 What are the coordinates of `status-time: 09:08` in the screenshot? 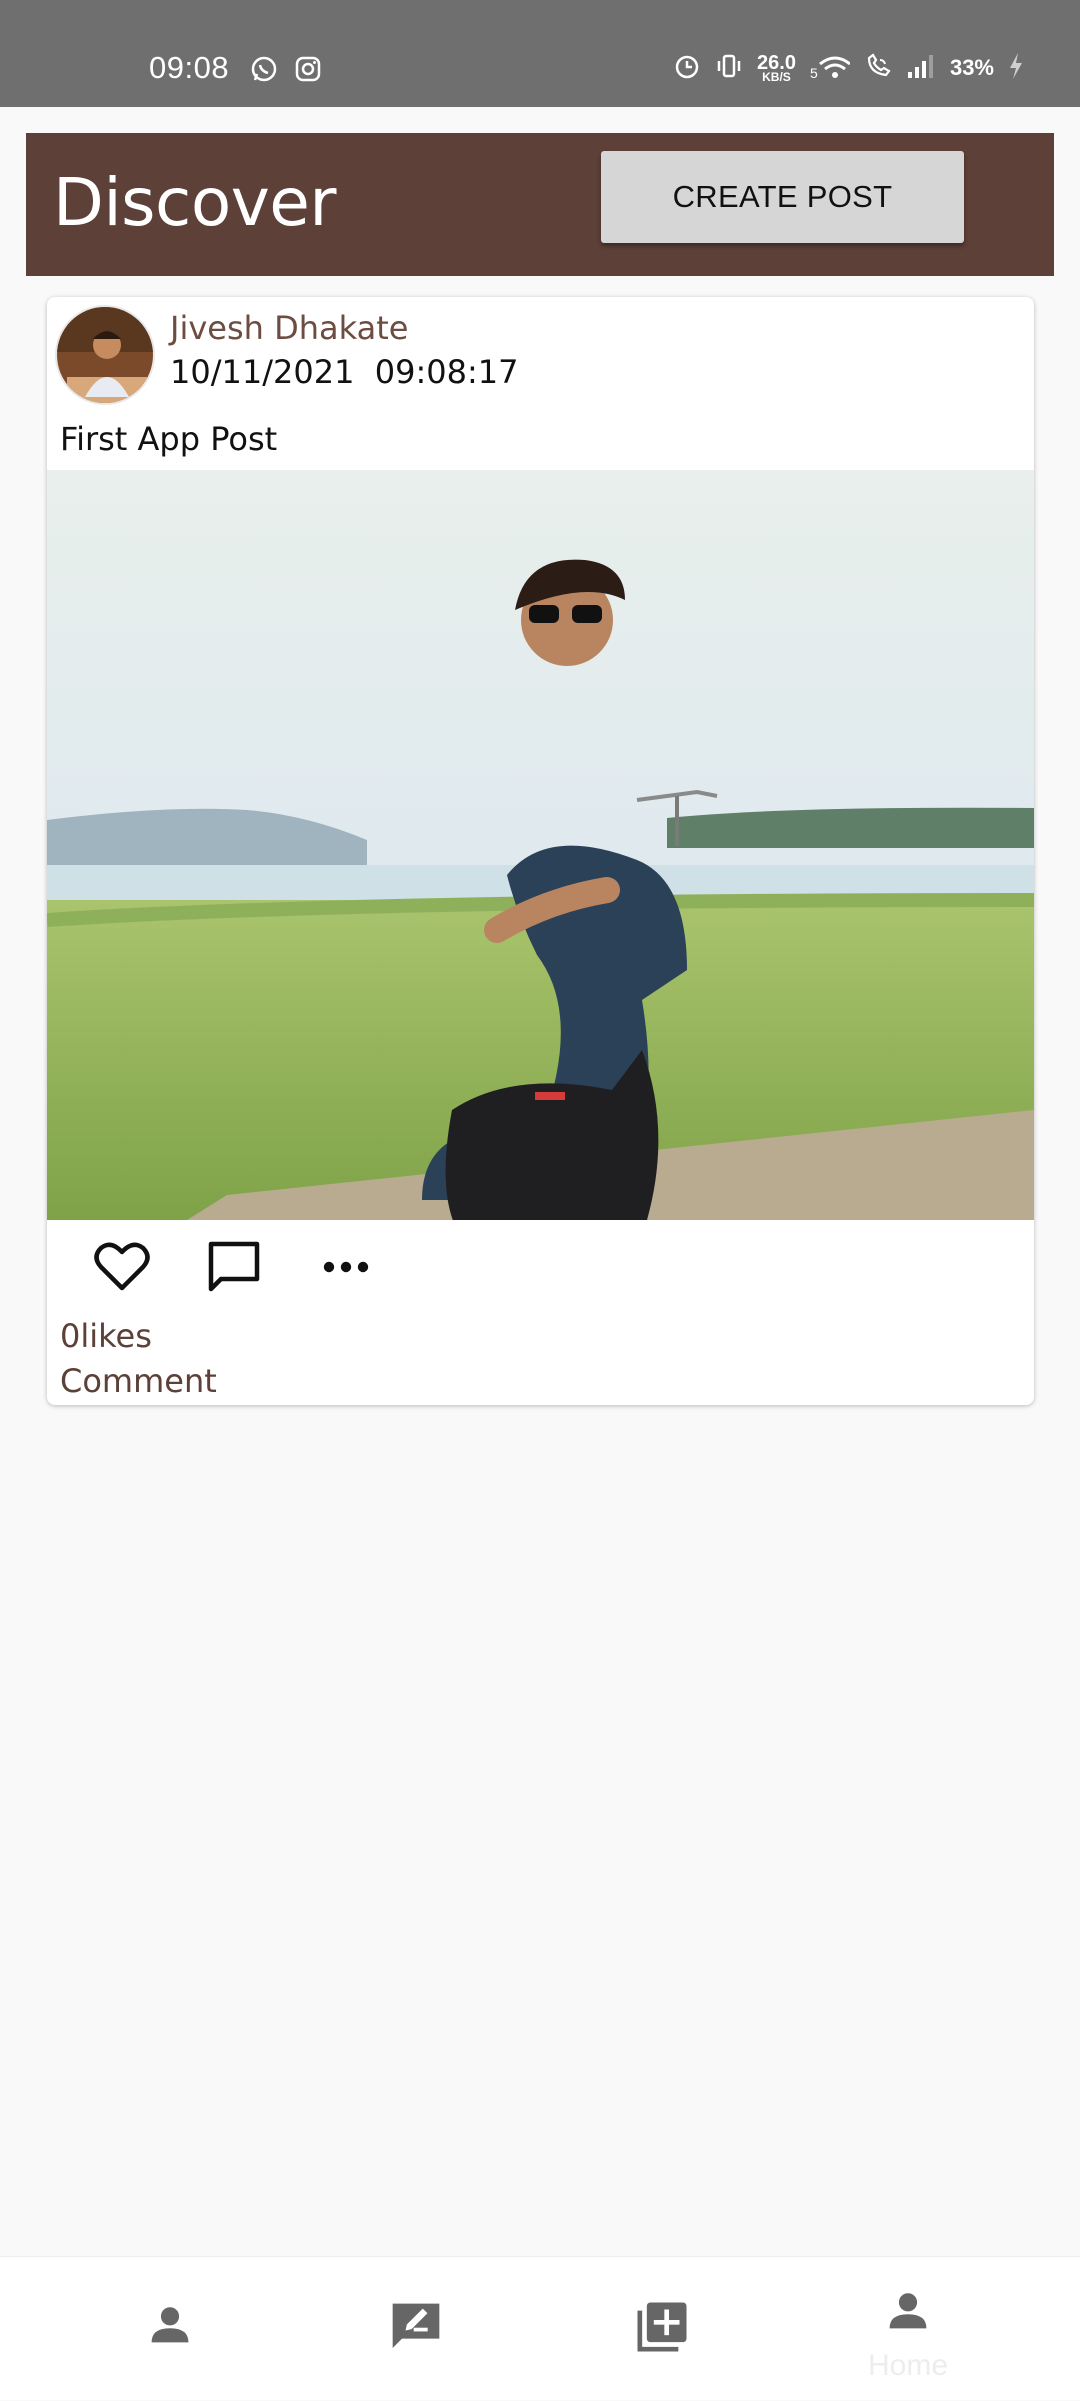 It's located at (189, 67).